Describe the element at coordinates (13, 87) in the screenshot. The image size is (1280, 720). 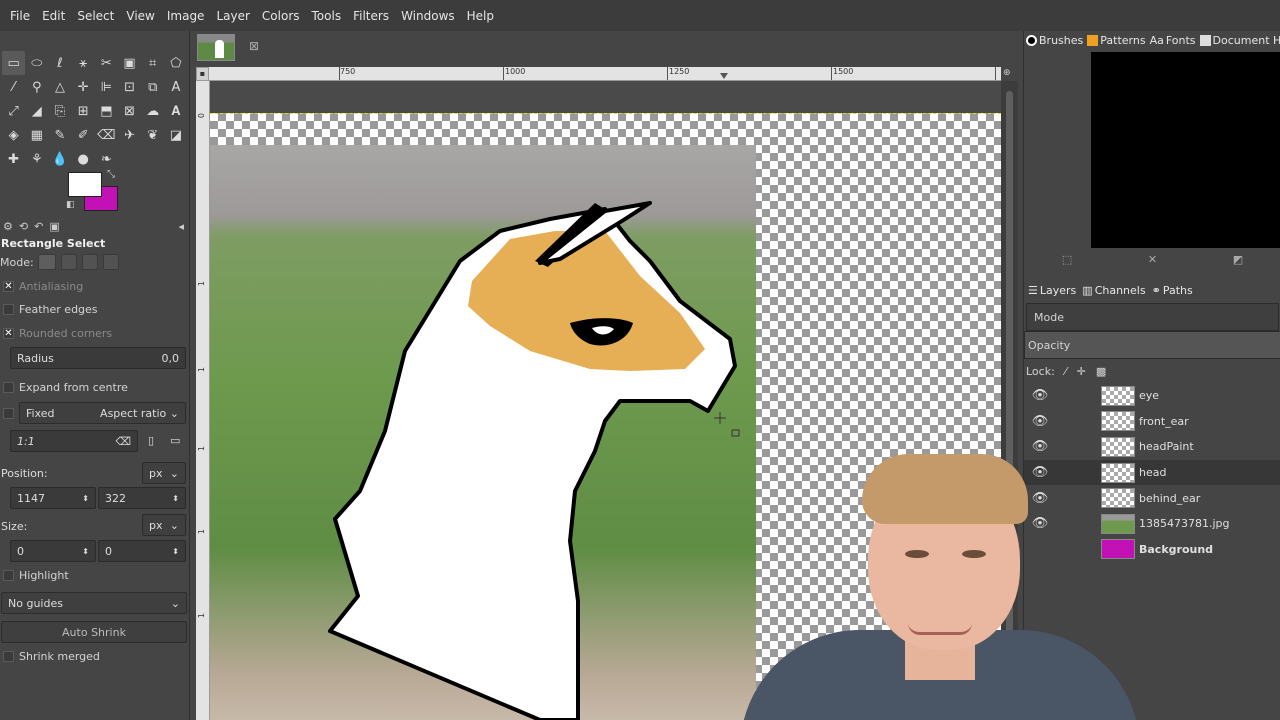
I see `color-picker-icon: ⁄` at that location.